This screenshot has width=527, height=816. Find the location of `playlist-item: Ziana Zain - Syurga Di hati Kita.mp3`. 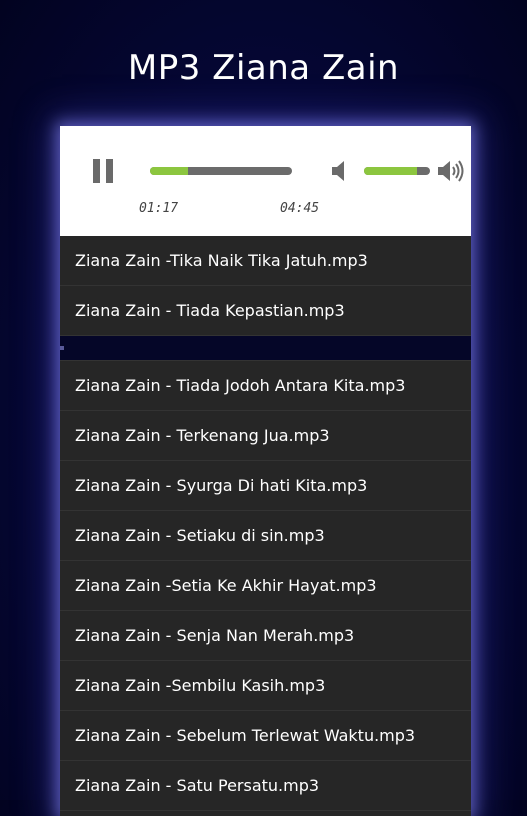

playlist-item: Ziana Zain - Syurga Di hati Kita.mp3 is located at coordinates (265, 486).